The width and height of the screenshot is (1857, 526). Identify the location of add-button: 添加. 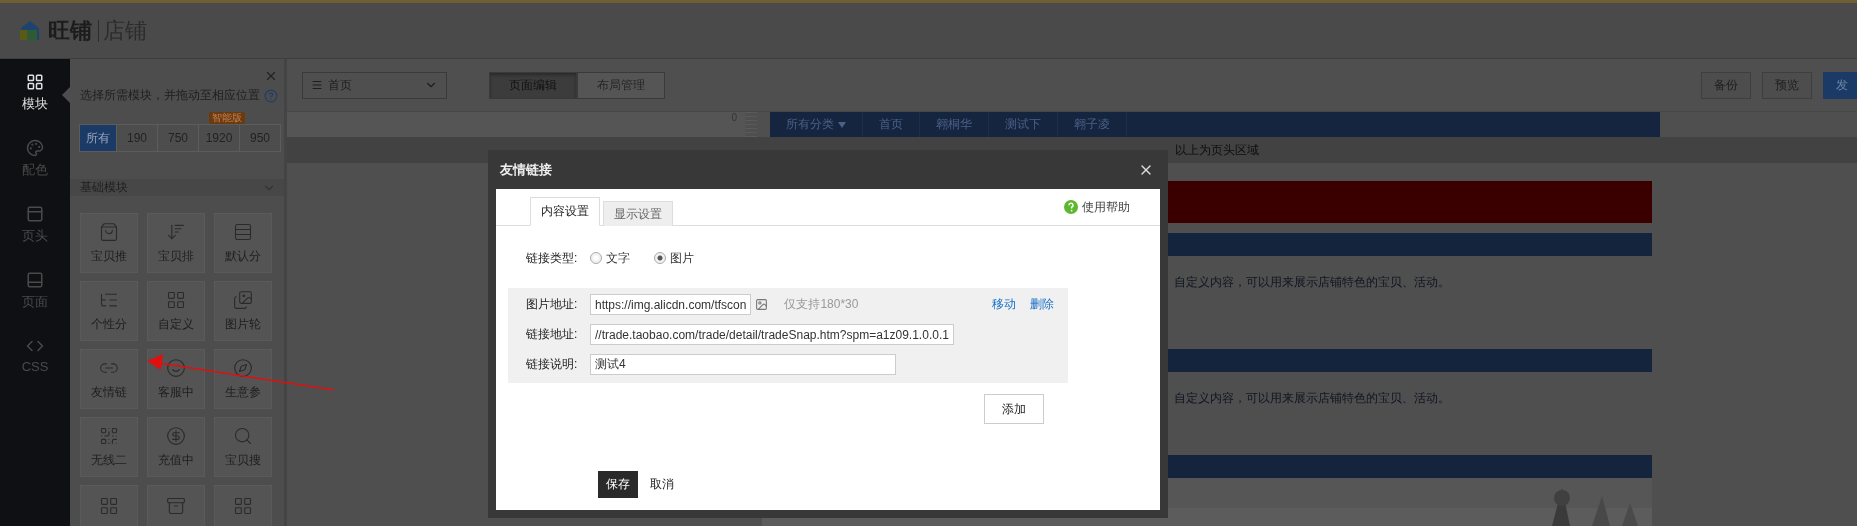
(1014, 409).